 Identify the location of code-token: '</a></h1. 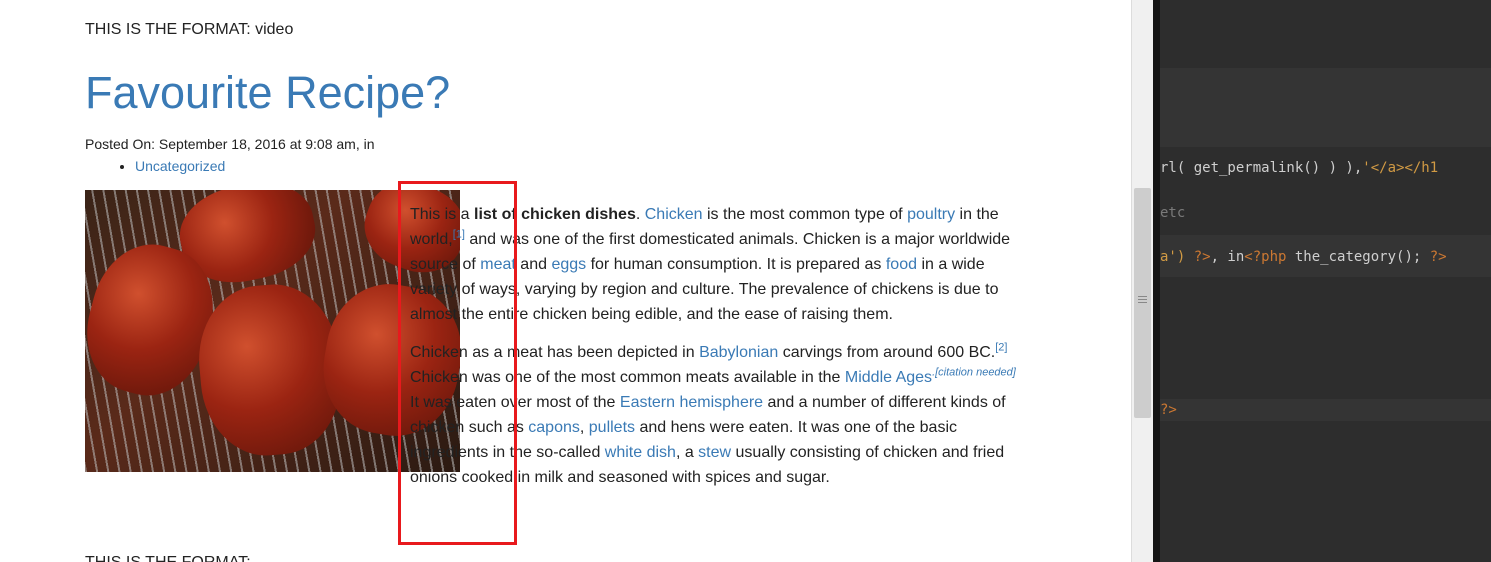
(1400, 168).